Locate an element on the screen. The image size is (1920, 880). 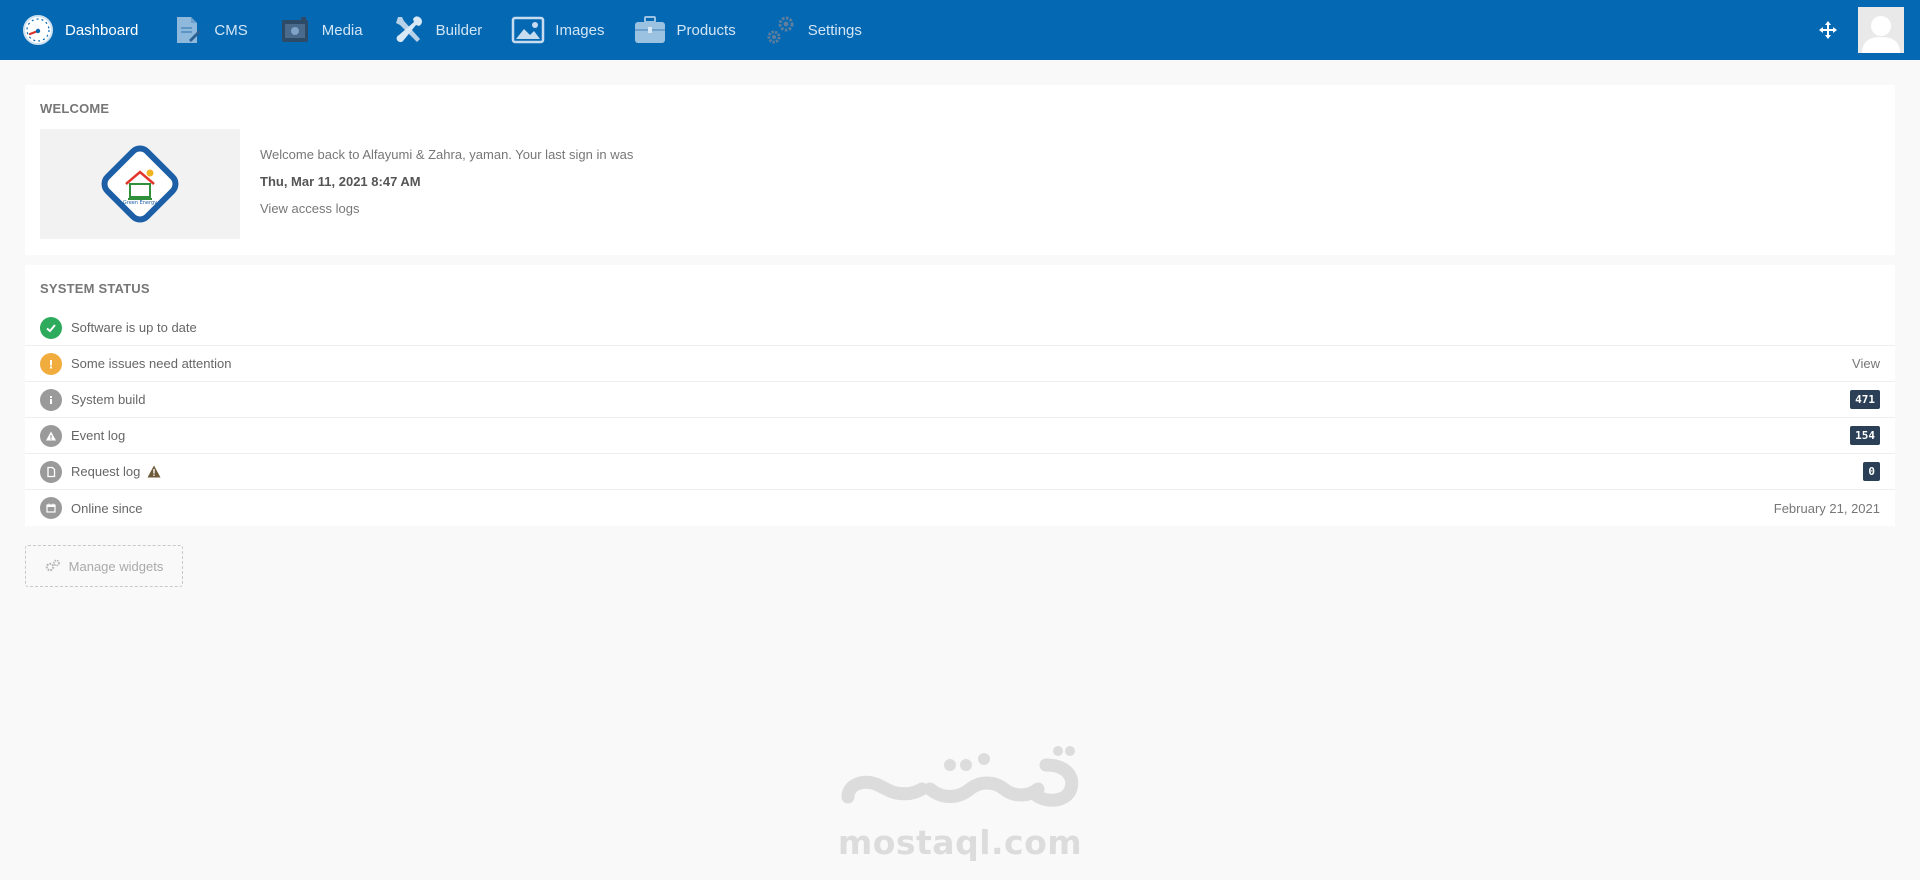
cms-document-icon is located at coordinates (187, 30).